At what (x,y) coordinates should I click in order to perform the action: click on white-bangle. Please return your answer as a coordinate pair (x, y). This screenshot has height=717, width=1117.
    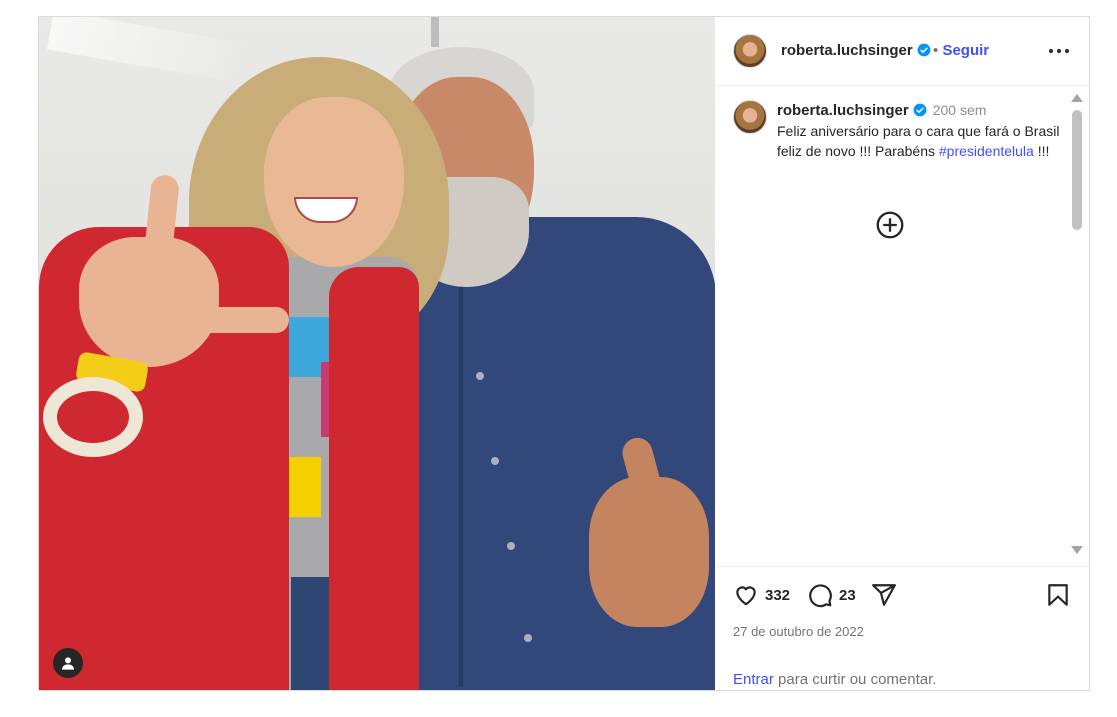
    Looking at the image, I should click on (93, 417).